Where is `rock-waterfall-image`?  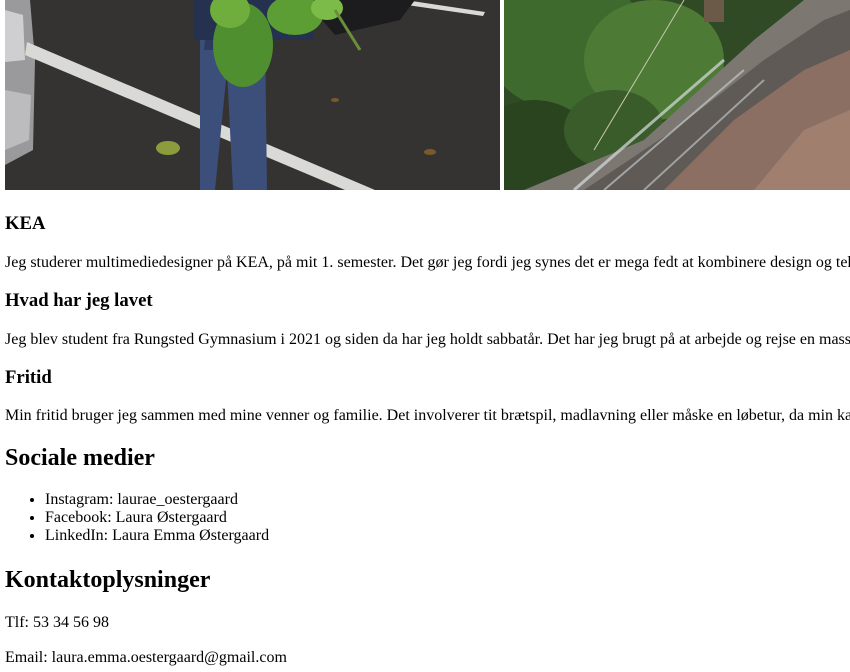
rock-waterfall-image is located at coordinates (677, 95).